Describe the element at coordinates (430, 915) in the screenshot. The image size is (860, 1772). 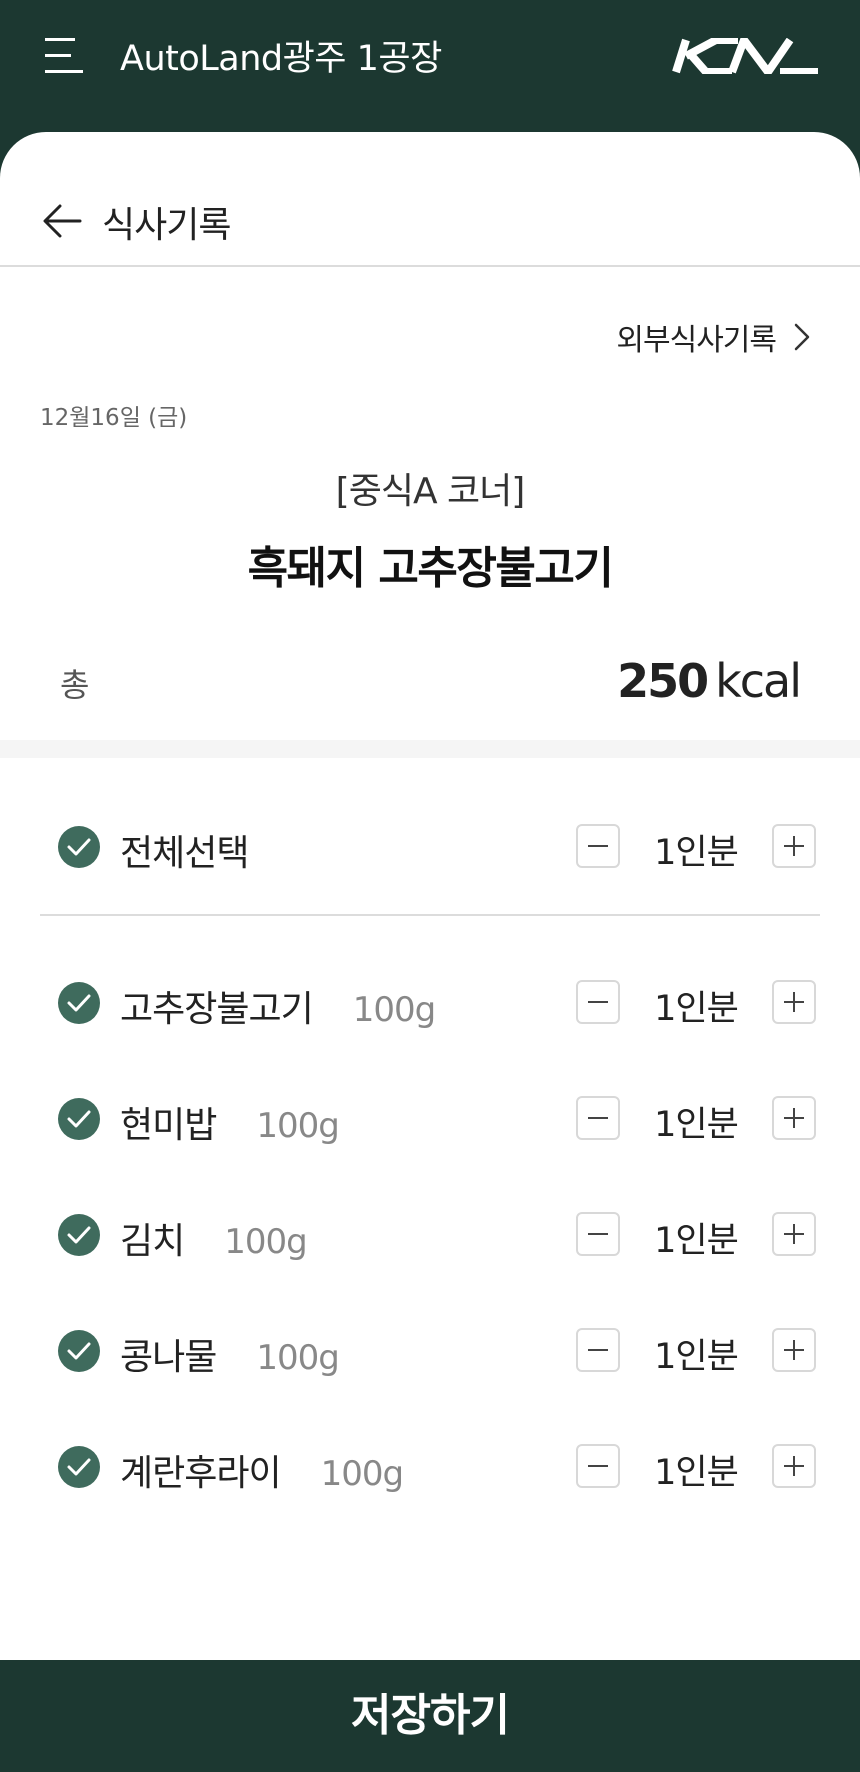
I see `list-divider` at that location.